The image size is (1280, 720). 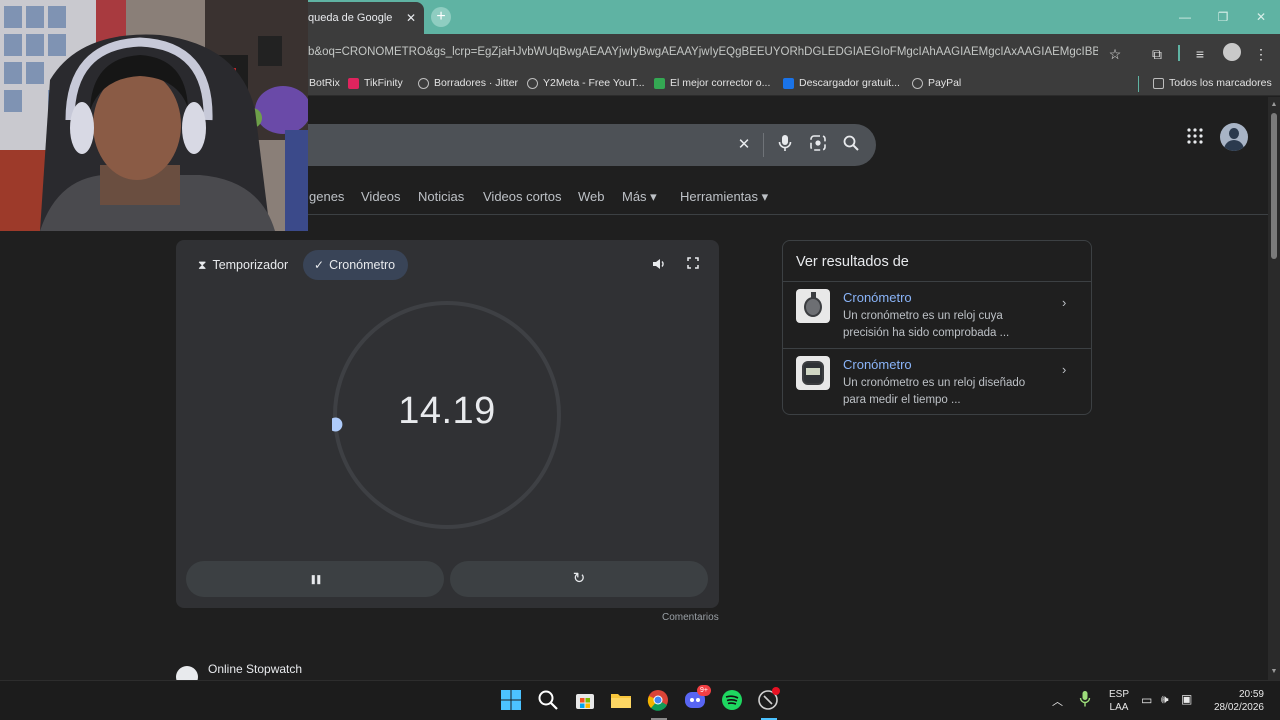 I want to click on pause-button: ❚❚, so click(x=315, y=579).